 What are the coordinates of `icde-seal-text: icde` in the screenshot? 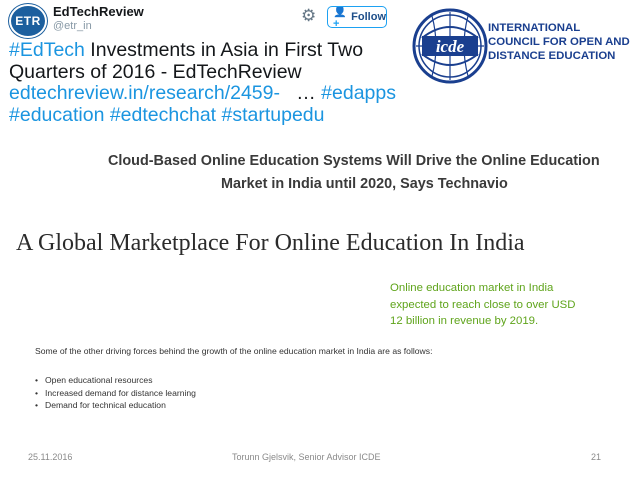 It's located at (450, 46).